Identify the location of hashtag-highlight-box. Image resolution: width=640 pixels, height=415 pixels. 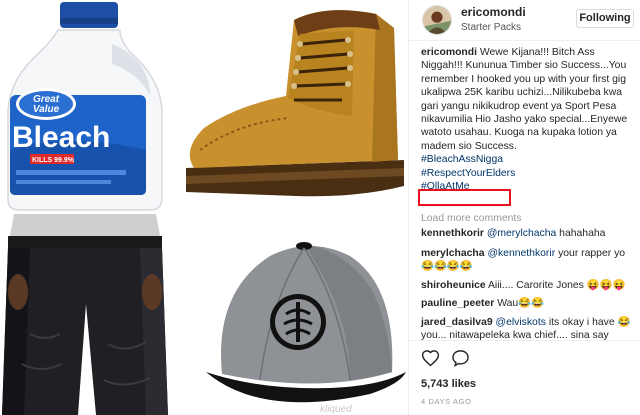
(464, 197).